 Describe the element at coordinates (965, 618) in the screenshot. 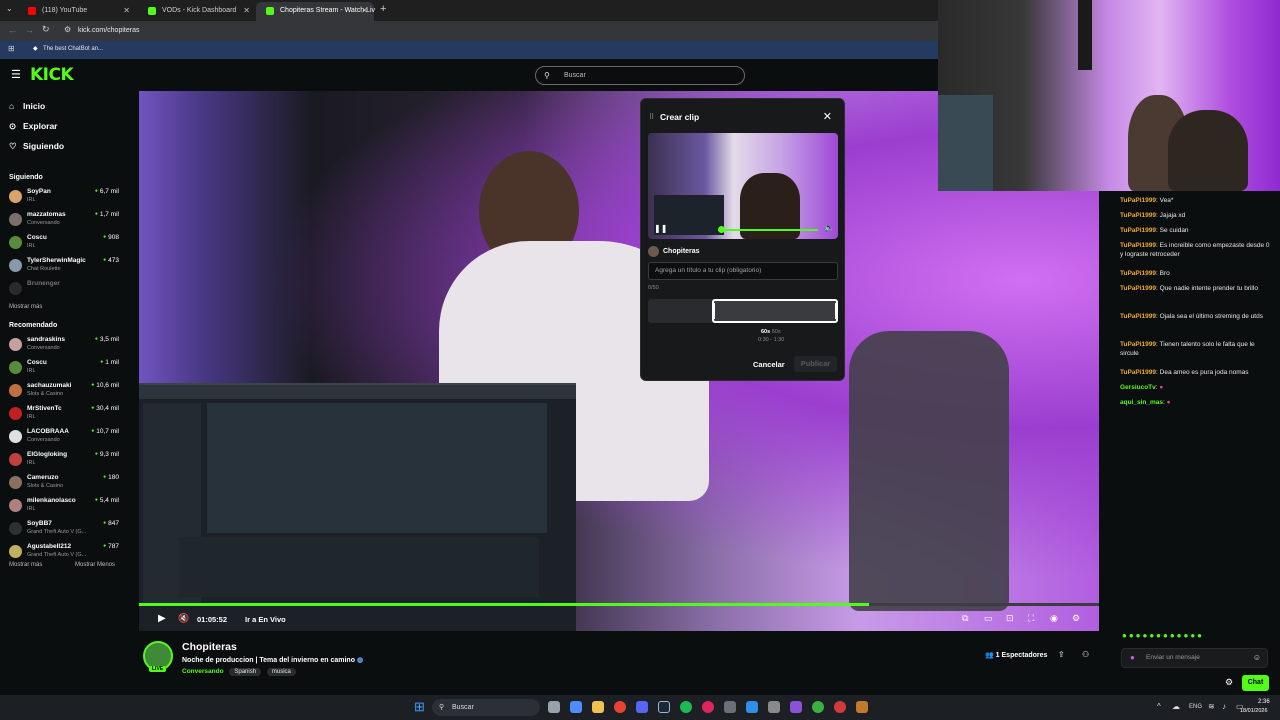

I see `clip-icon: ⧉` at that location.